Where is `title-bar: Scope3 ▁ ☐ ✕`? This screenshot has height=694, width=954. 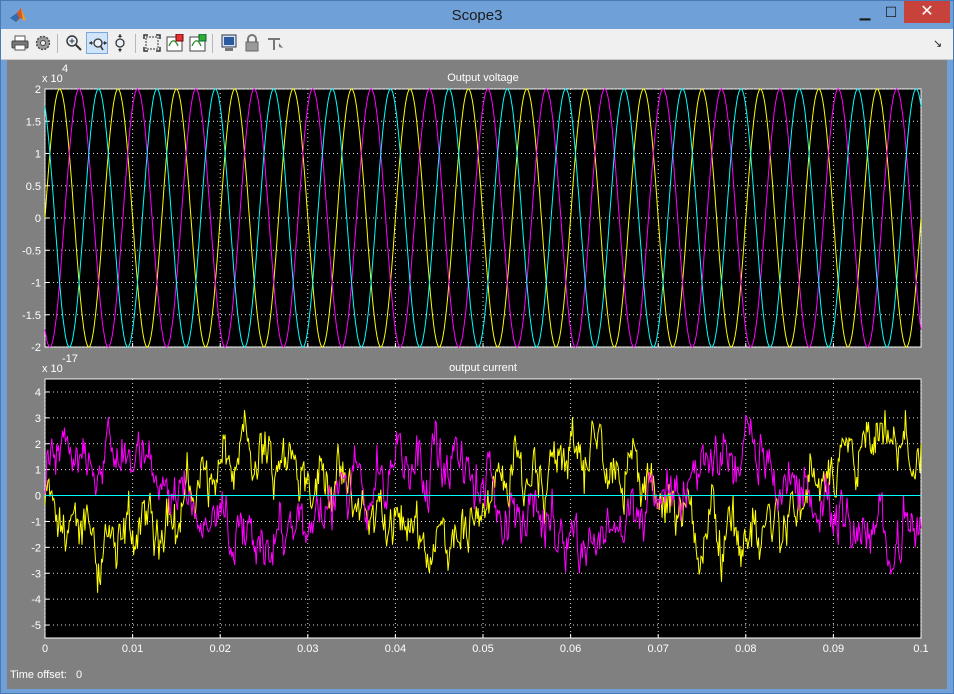 title-bar: Scope3 ▁ ☐ ✕ is located at coordinates (477, 15).